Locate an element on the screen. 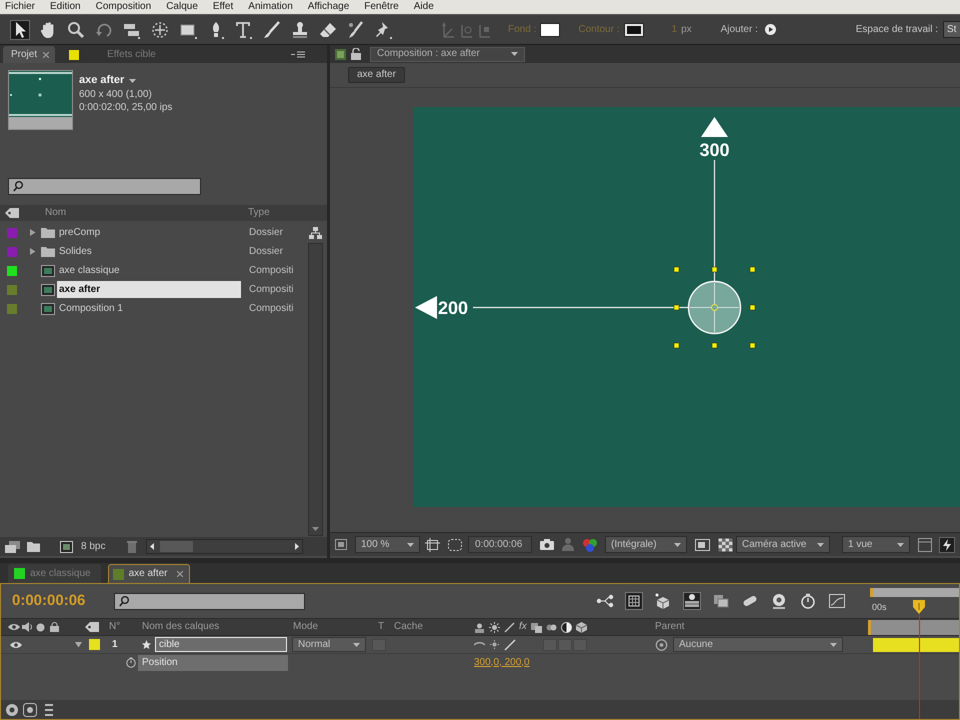 This screenshot has height=720, width=960. stroke-swatch is located at coordinates (634, 29).